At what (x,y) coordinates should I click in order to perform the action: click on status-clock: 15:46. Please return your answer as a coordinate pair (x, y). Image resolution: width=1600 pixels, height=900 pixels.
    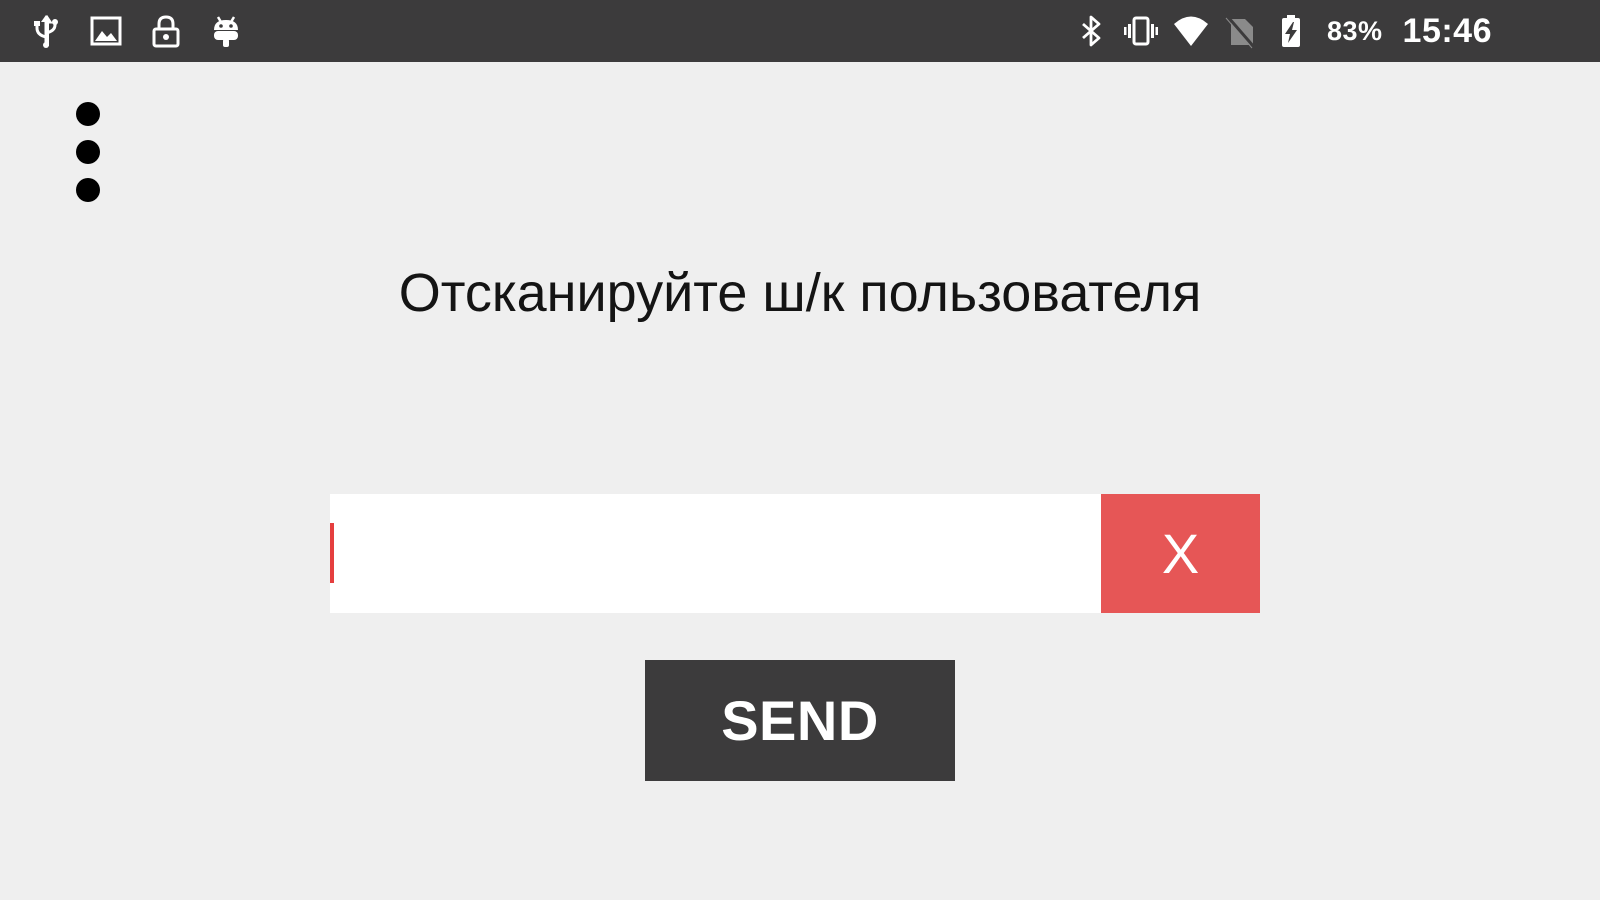
    Looking at the image, I should click on (1447, 30).